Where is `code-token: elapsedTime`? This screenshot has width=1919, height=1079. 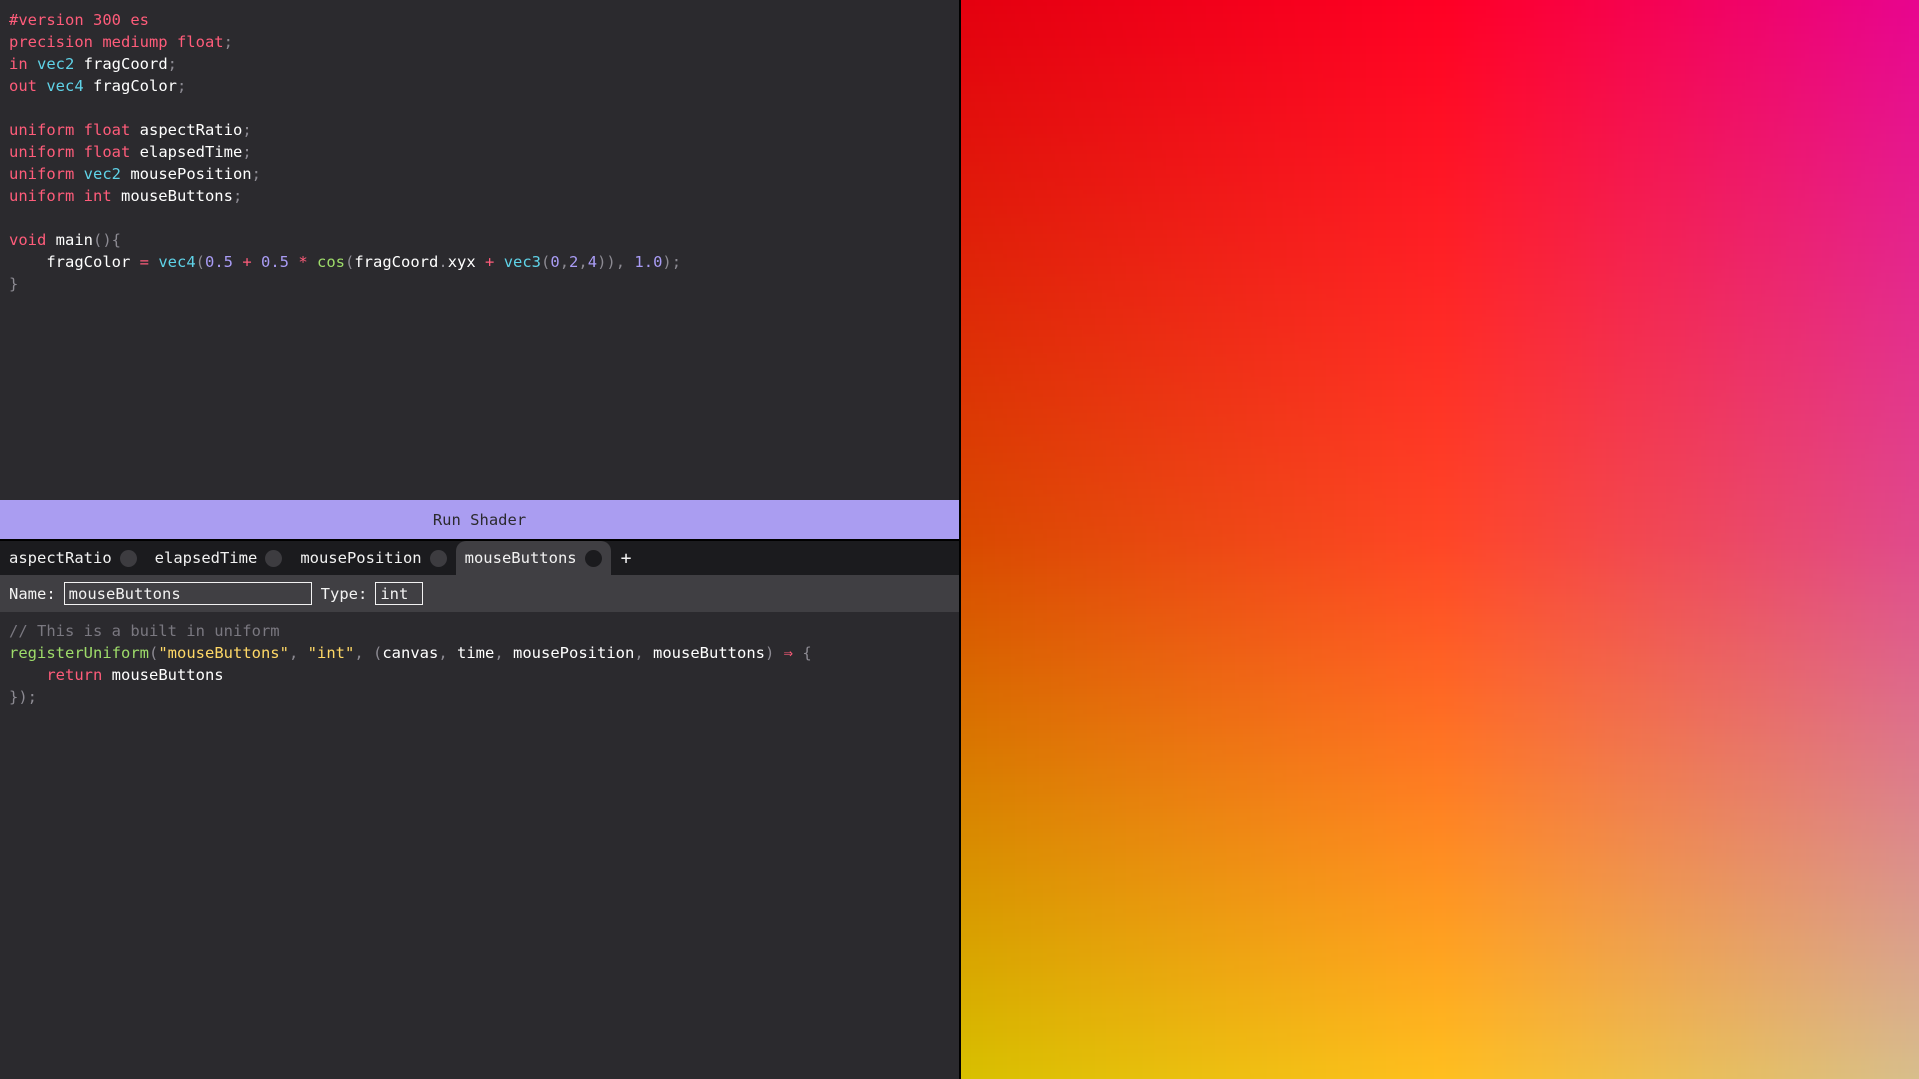 code-token: elapsedTime is located at coordinates (191, 152).